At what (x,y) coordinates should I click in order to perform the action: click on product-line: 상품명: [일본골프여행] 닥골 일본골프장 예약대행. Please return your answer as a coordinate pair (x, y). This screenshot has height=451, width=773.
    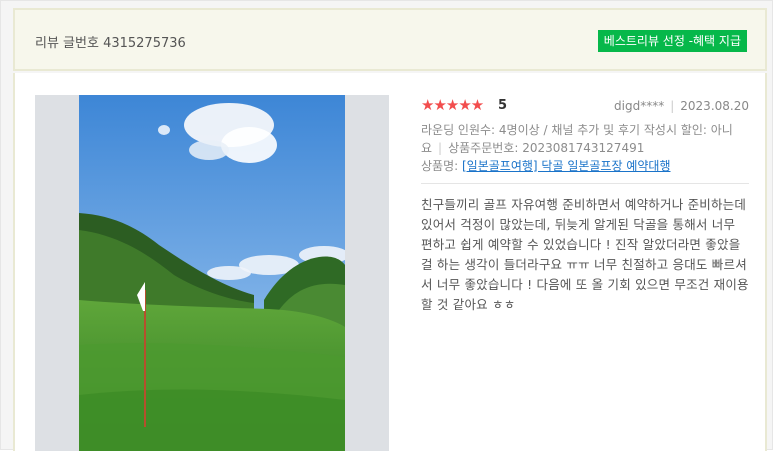
    Looking at the image, I should click on (585, 166).